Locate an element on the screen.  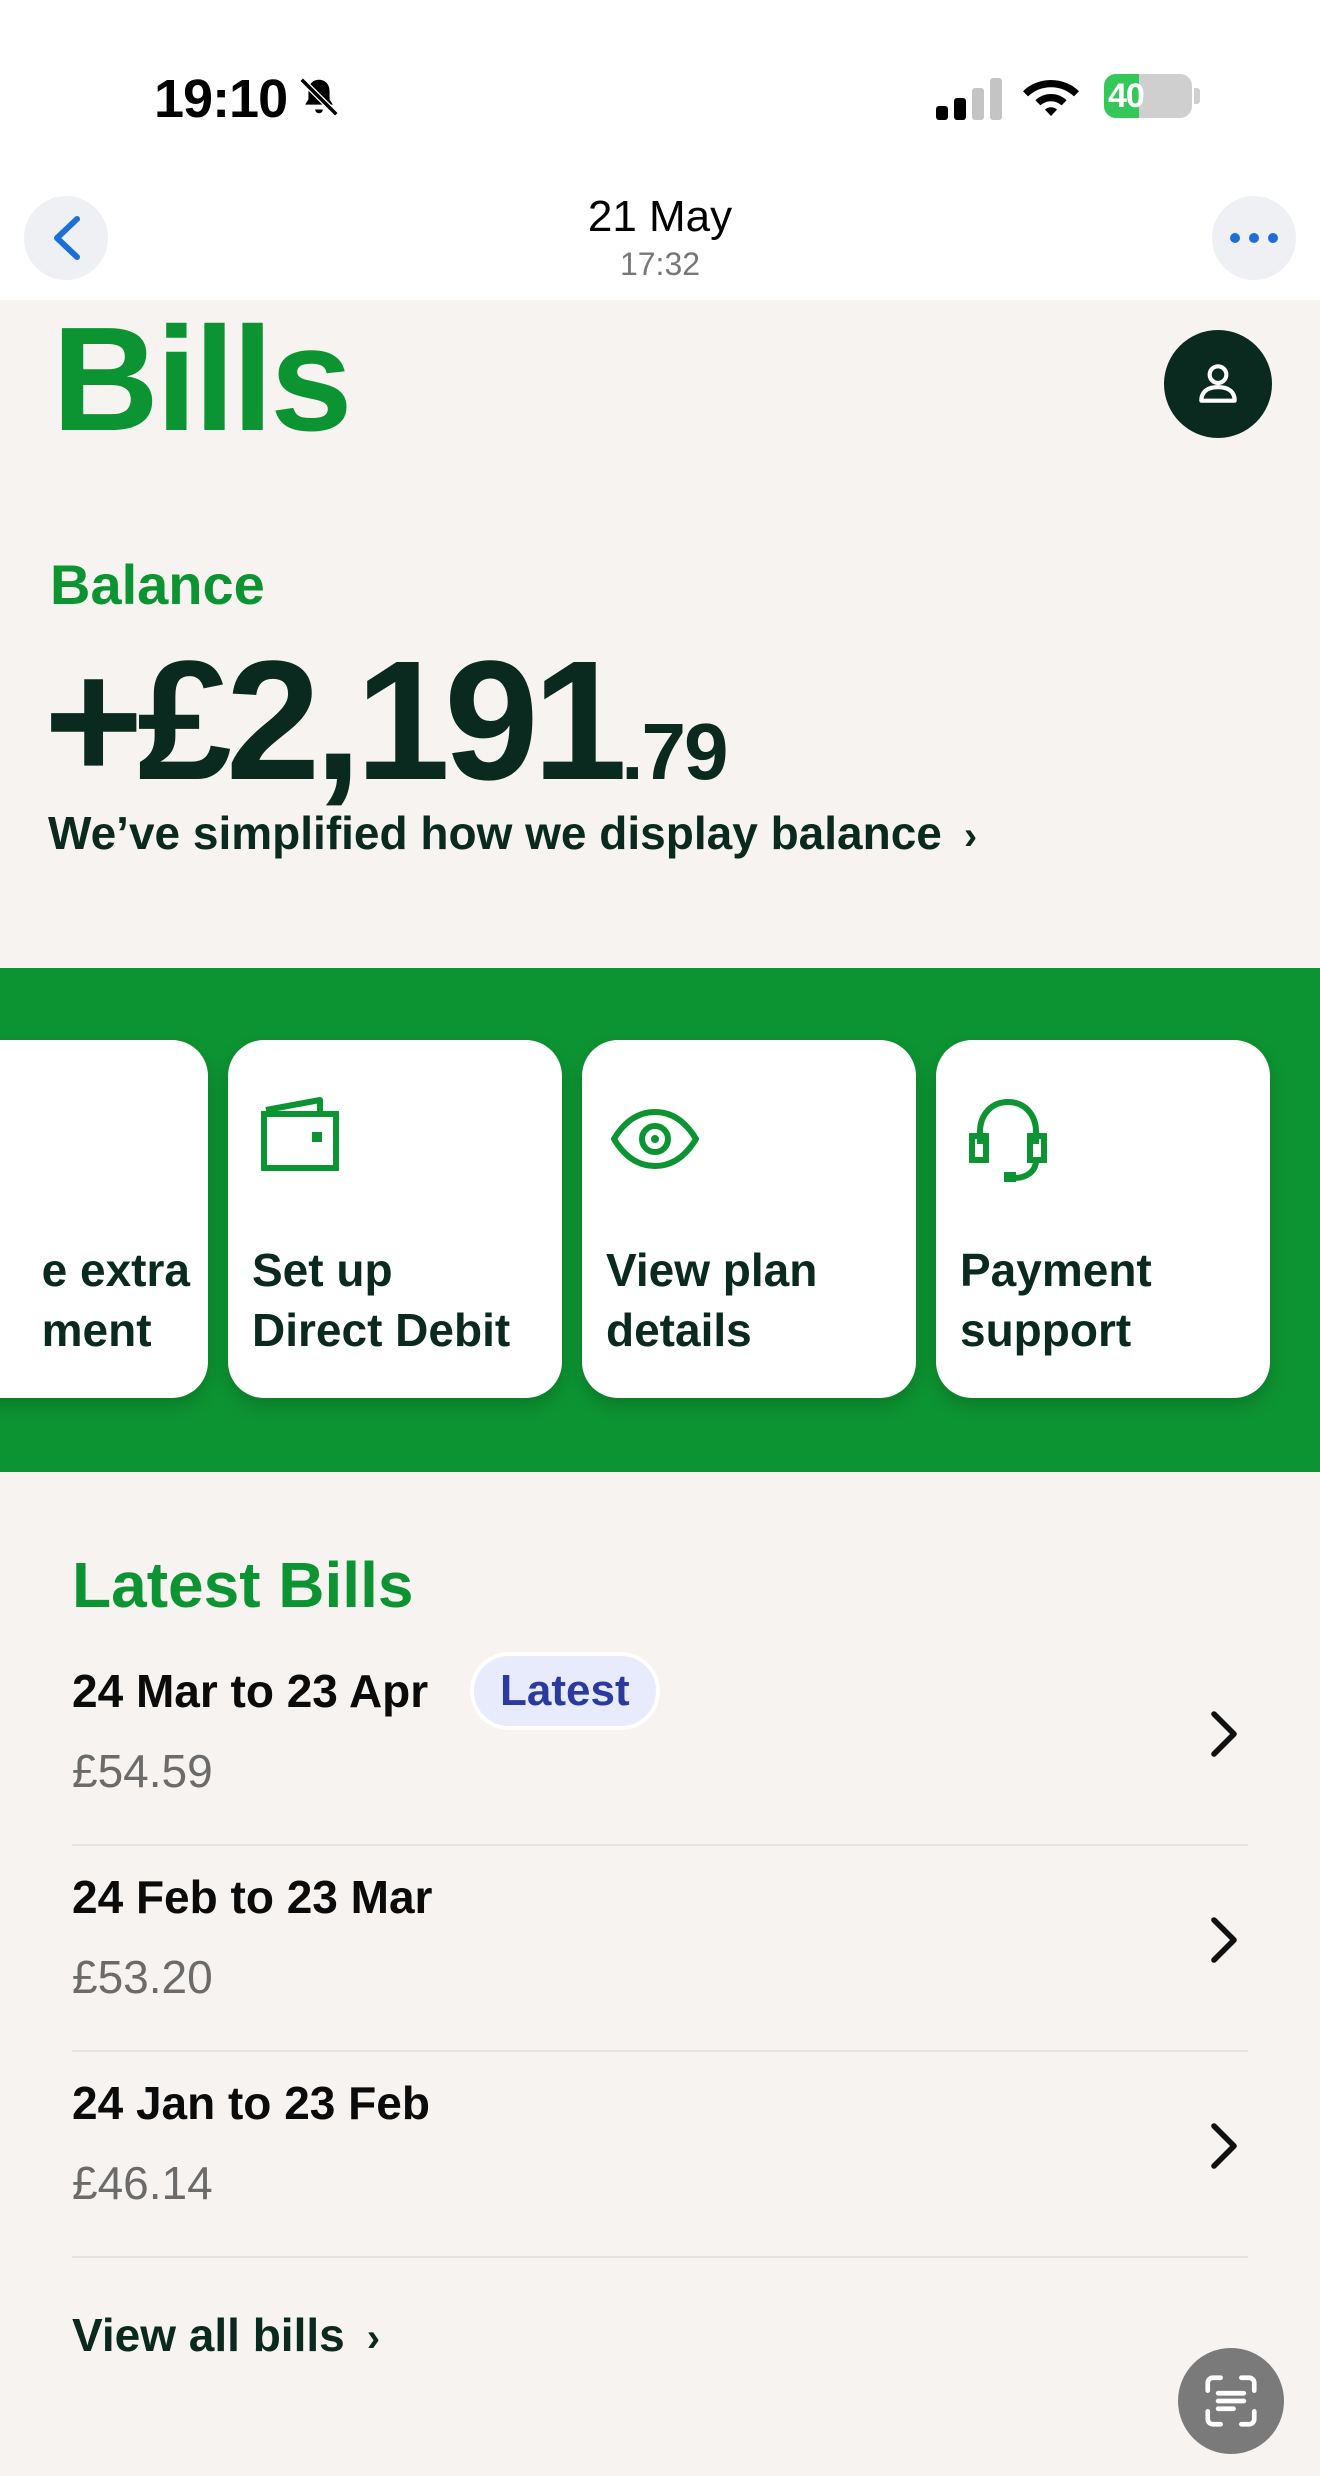
user-icon is located at coordinates (1218, 383).